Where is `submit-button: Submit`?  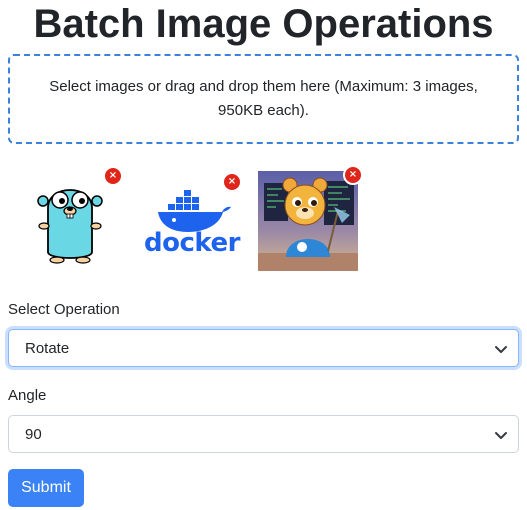 submit-button: Submit is located at coordinates (46, 488).